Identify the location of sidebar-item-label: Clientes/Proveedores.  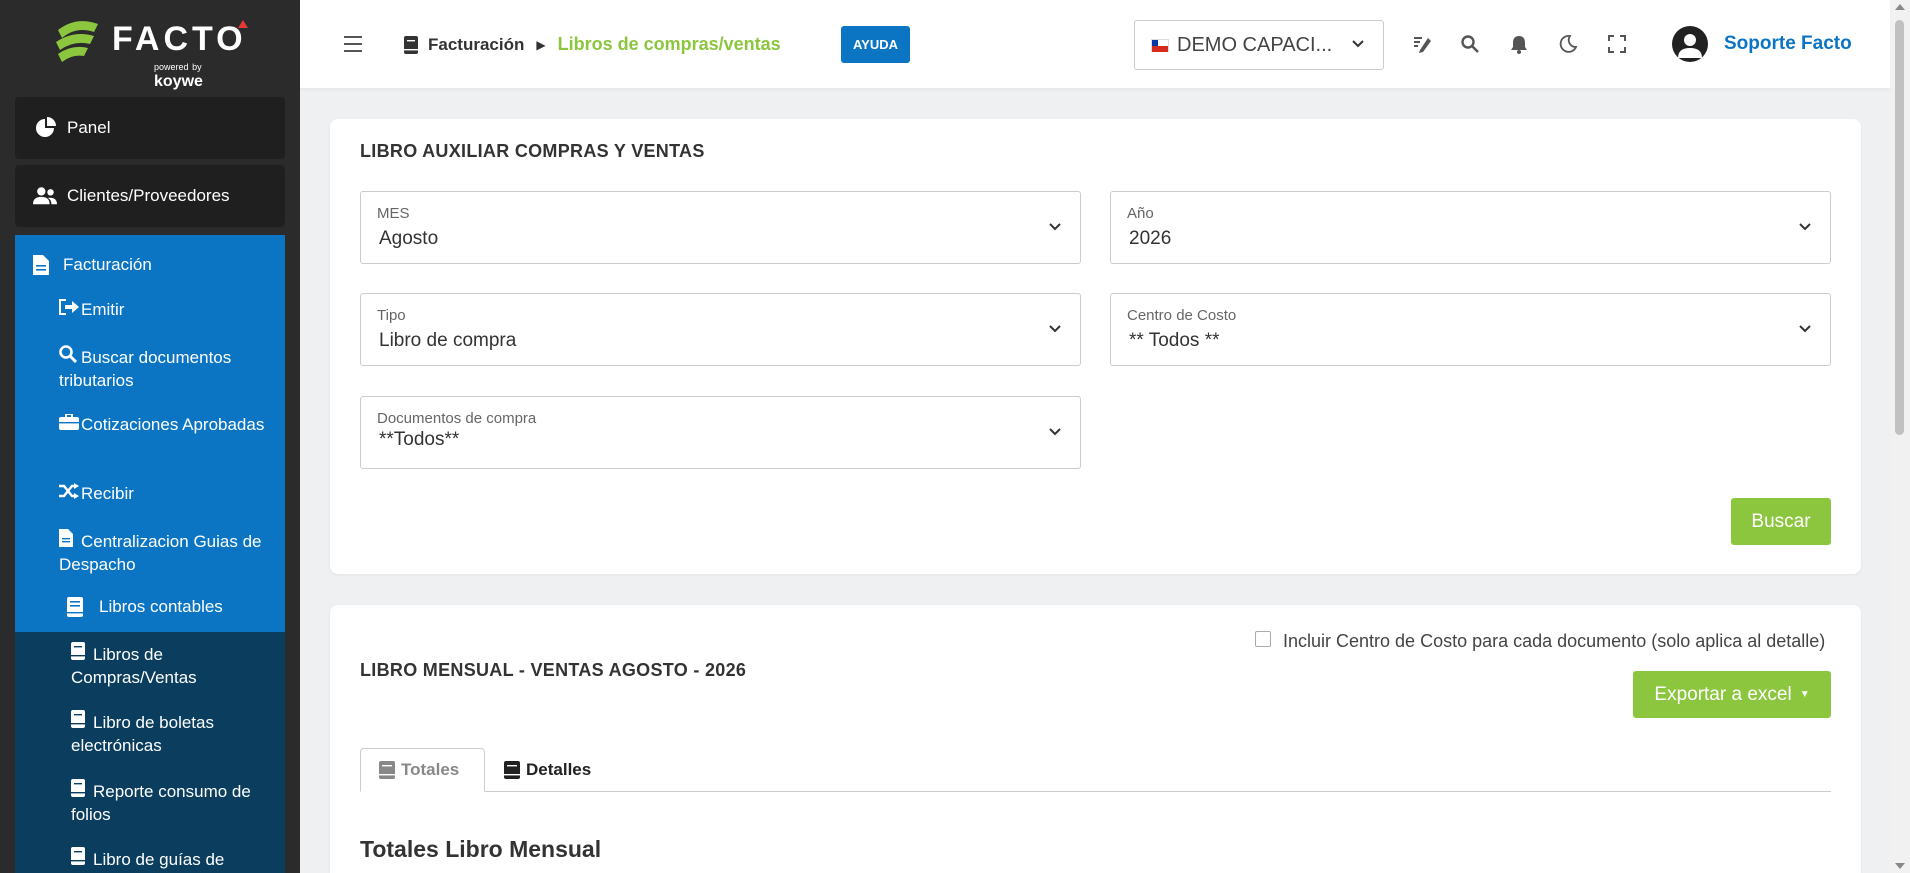
(148, 195).